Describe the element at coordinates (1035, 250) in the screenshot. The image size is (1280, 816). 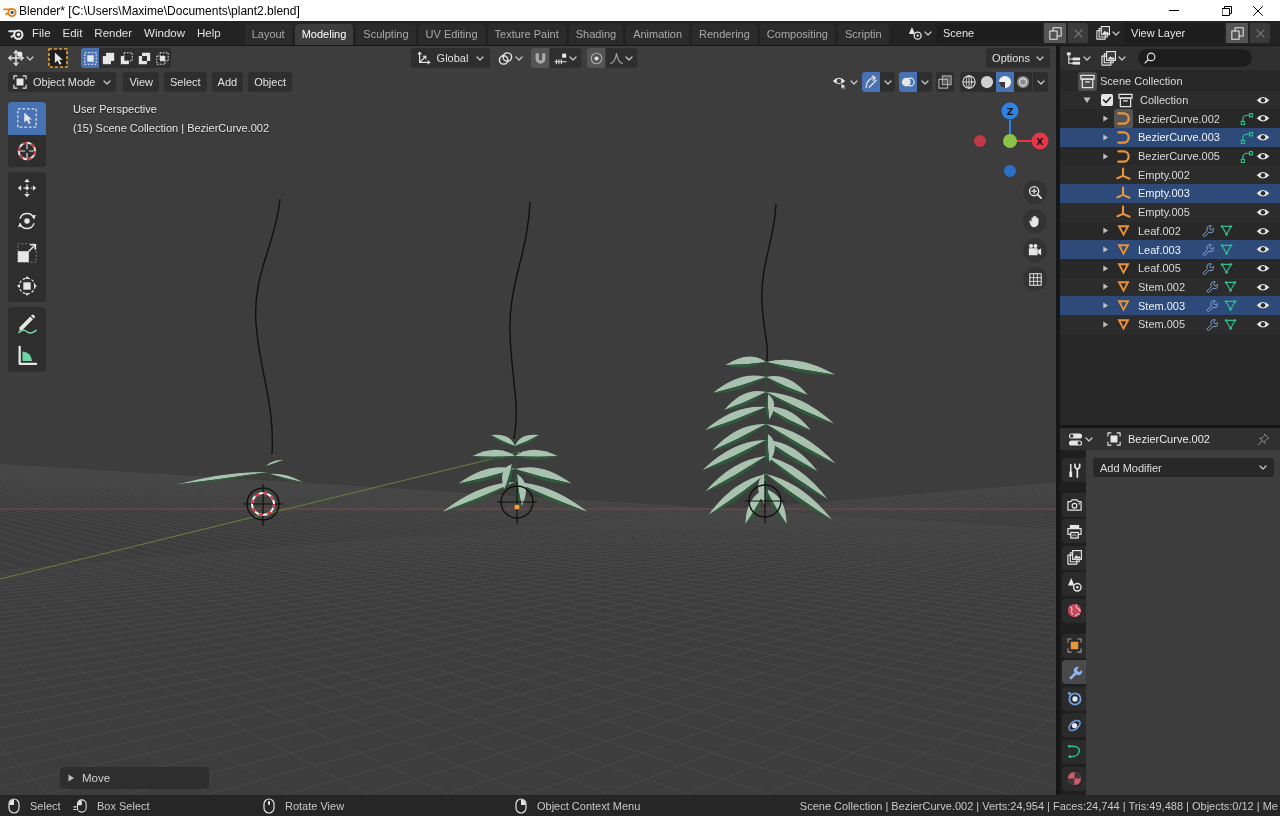
I see `camera-view-button` at that location.